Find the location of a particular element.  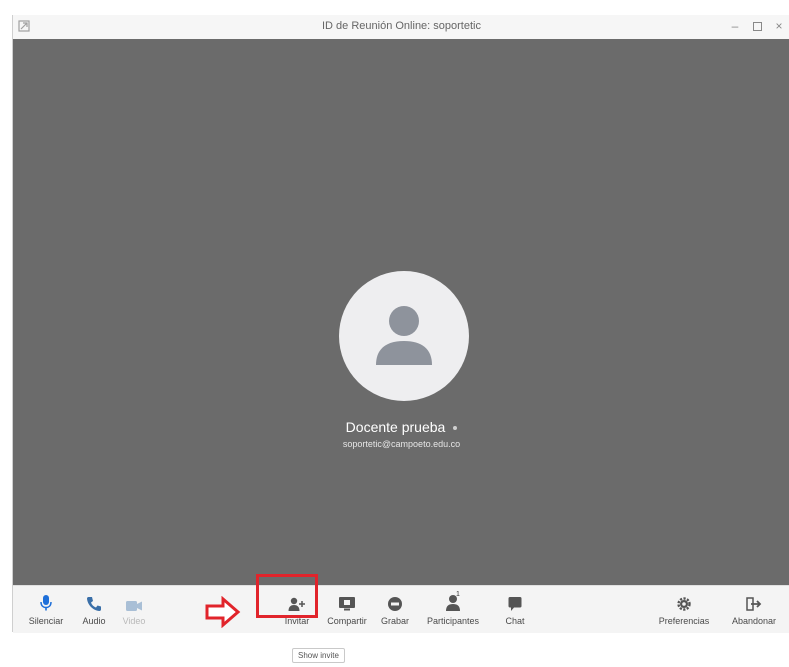

mute-label: Silenciar is located at coordinates (46, 621).